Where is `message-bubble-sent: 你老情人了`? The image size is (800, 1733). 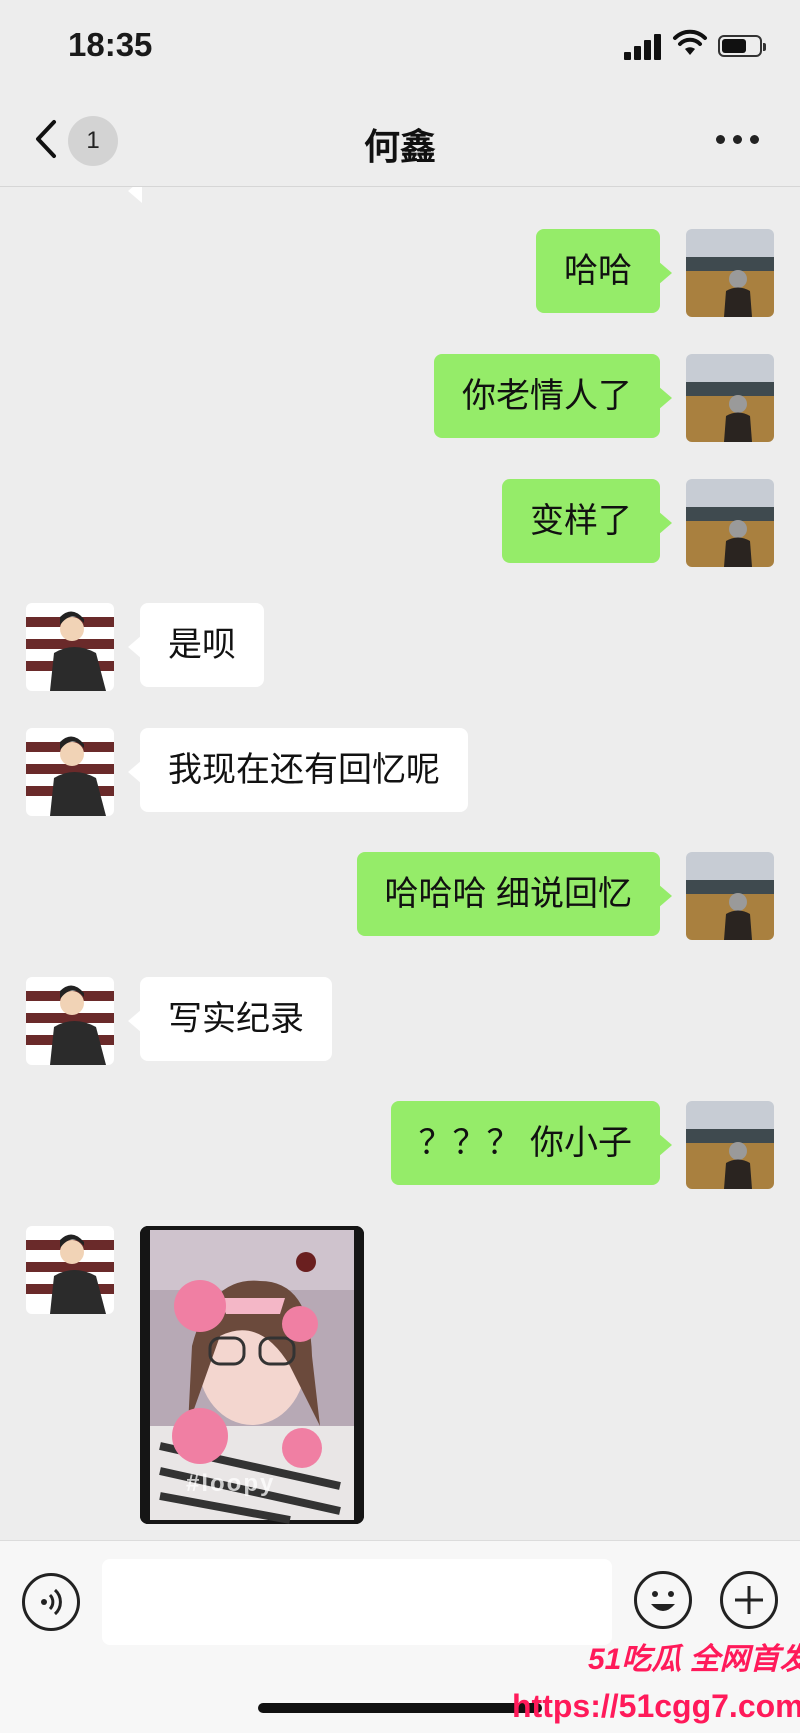
message-bubble-sent: 你老情人了 is located at coordinates (553, 396).